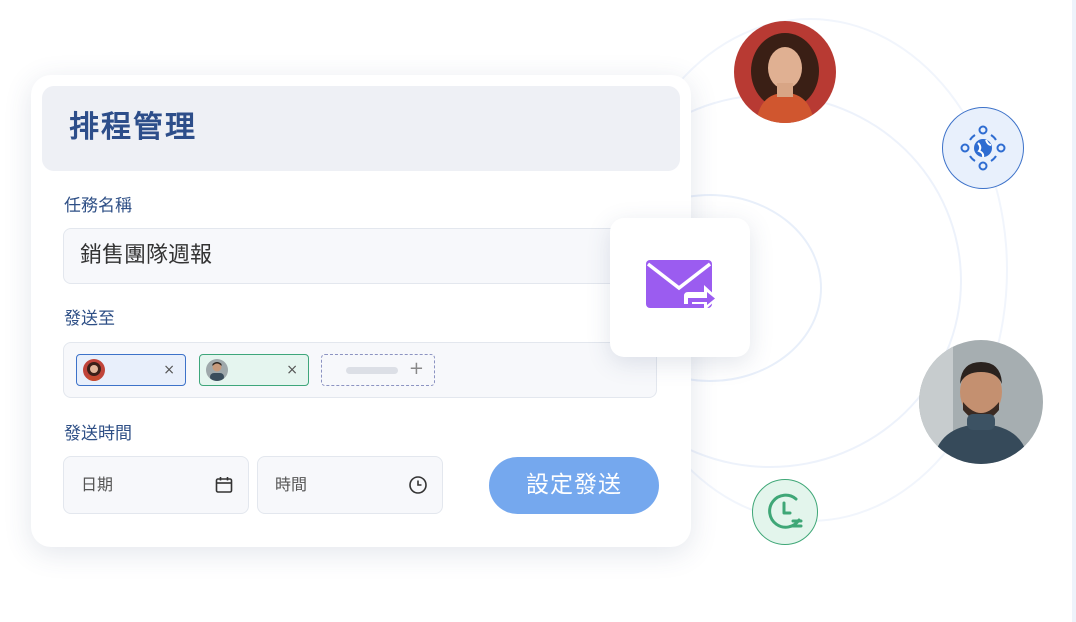  Describe the element at coordinates (981, 402) in the screenshot. I see `avatar-man-photo` at that location.